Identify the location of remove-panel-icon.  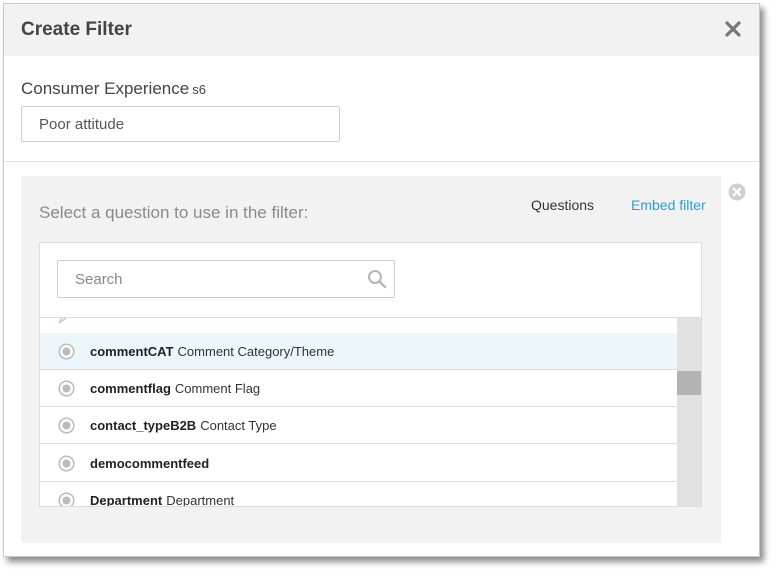
(737, 192).